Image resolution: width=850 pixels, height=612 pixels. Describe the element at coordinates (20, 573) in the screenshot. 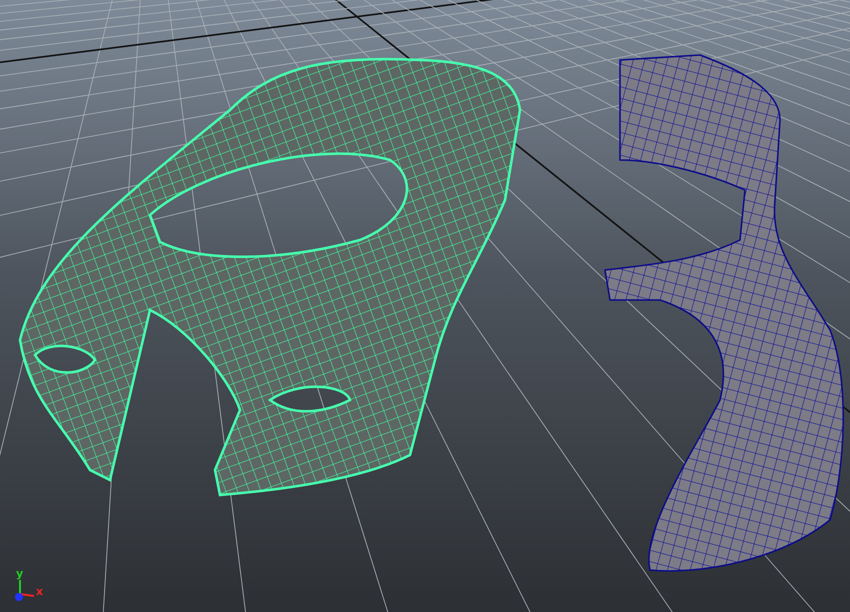

I see `axis-label: y` at that location.